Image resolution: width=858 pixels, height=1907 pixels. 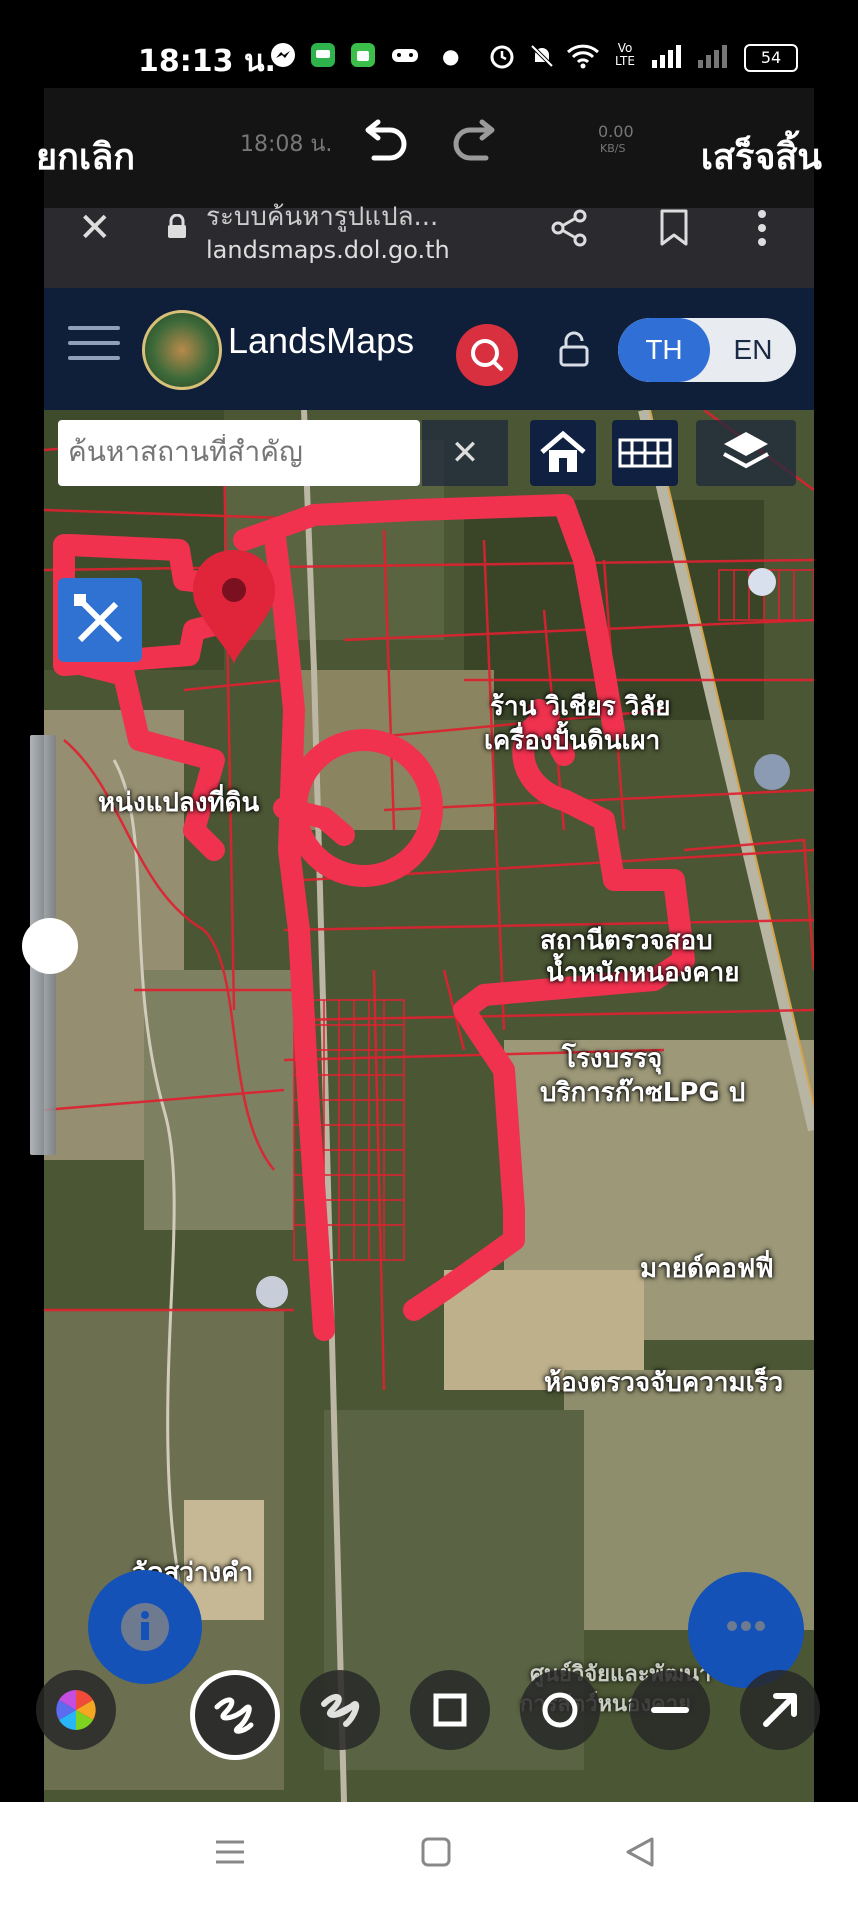 I want to click on pen-tool-button, so click(x=235, y=1715).